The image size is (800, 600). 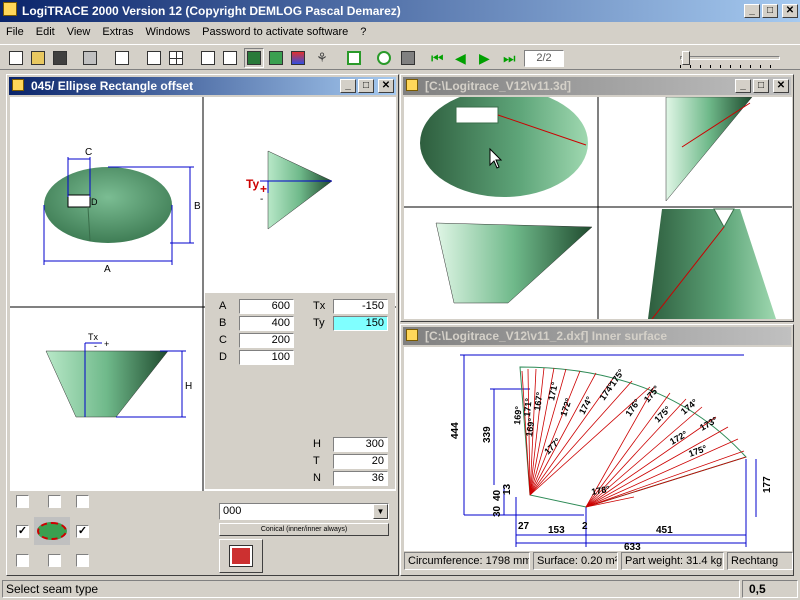 What do you see at coordinates (586, 404) in the screenshot?
I see `angle-label: 174°` at bounding box center [586, 404].